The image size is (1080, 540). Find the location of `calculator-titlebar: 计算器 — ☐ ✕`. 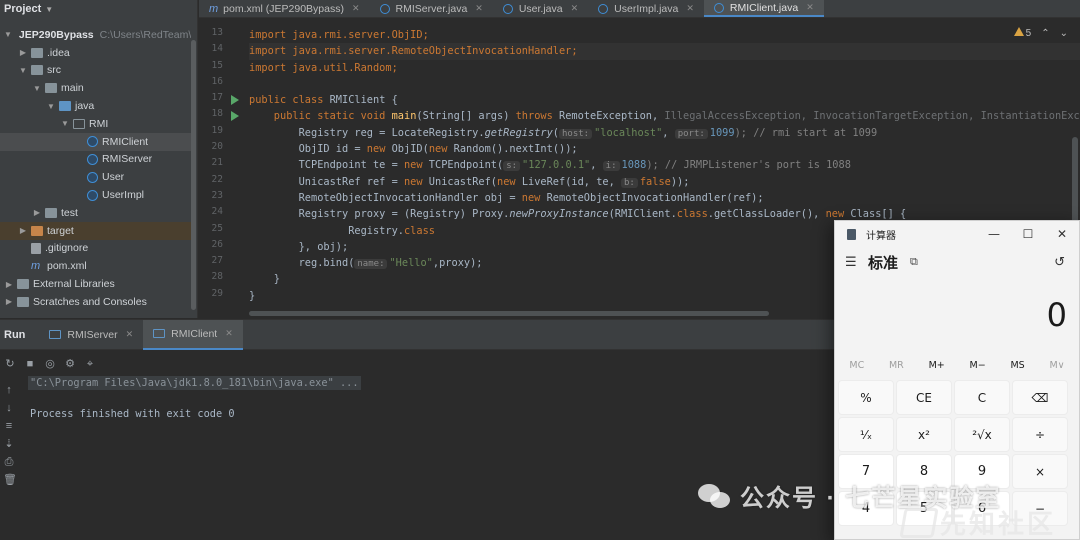

calculator-titlebar: 计算器 — ☐ ✕ is located at coordinates (957, 234).